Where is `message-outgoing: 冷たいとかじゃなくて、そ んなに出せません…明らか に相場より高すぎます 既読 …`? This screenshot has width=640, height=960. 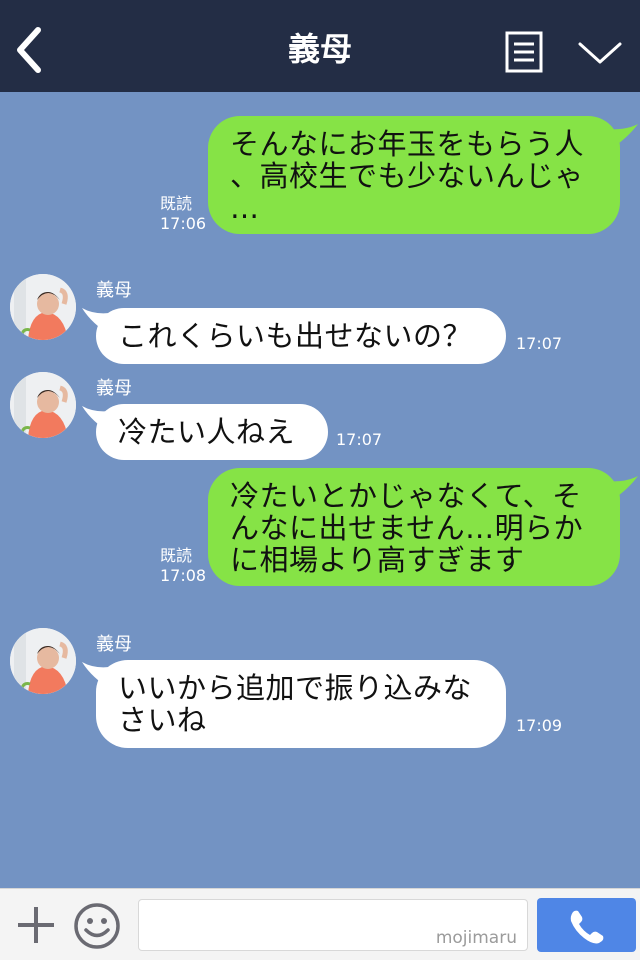
message-outgoing: 冷たいとかじゃなくて、そ んなに出せません…明らか に相場より高すぎます 既読 … is located at coordinates (320, 528).